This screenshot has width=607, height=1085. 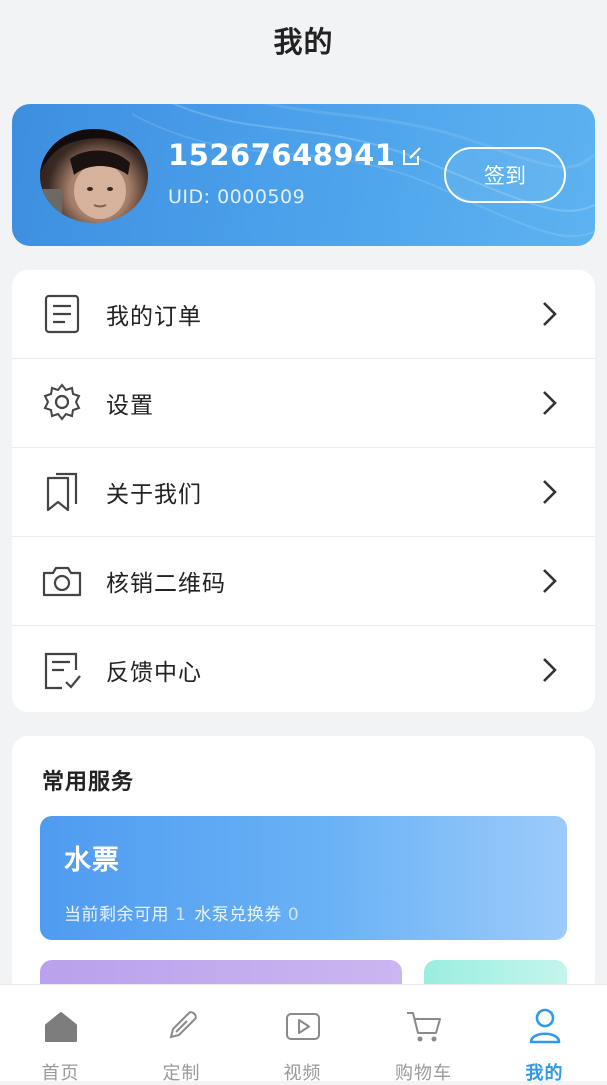 What do you see at coordinates (423, 1027) in the screenshot?
I see `cart-icon` at bounding box center [423, 1027].